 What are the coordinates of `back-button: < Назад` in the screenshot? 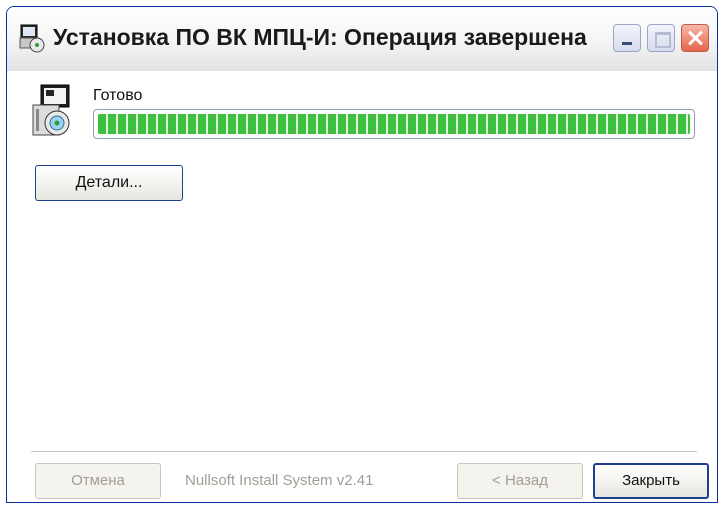 It's located at (520, 481).